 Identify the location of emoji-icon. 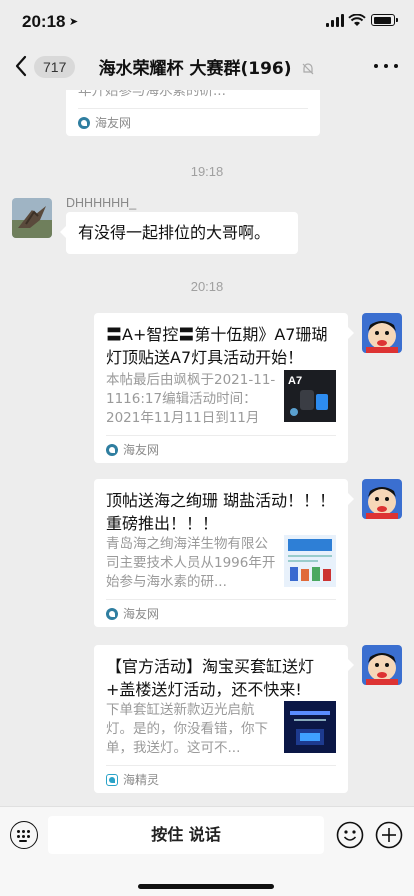
(350, 835).